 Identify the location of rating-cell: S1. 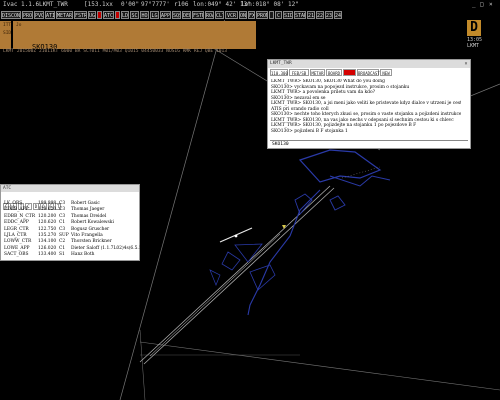
(62, 255).